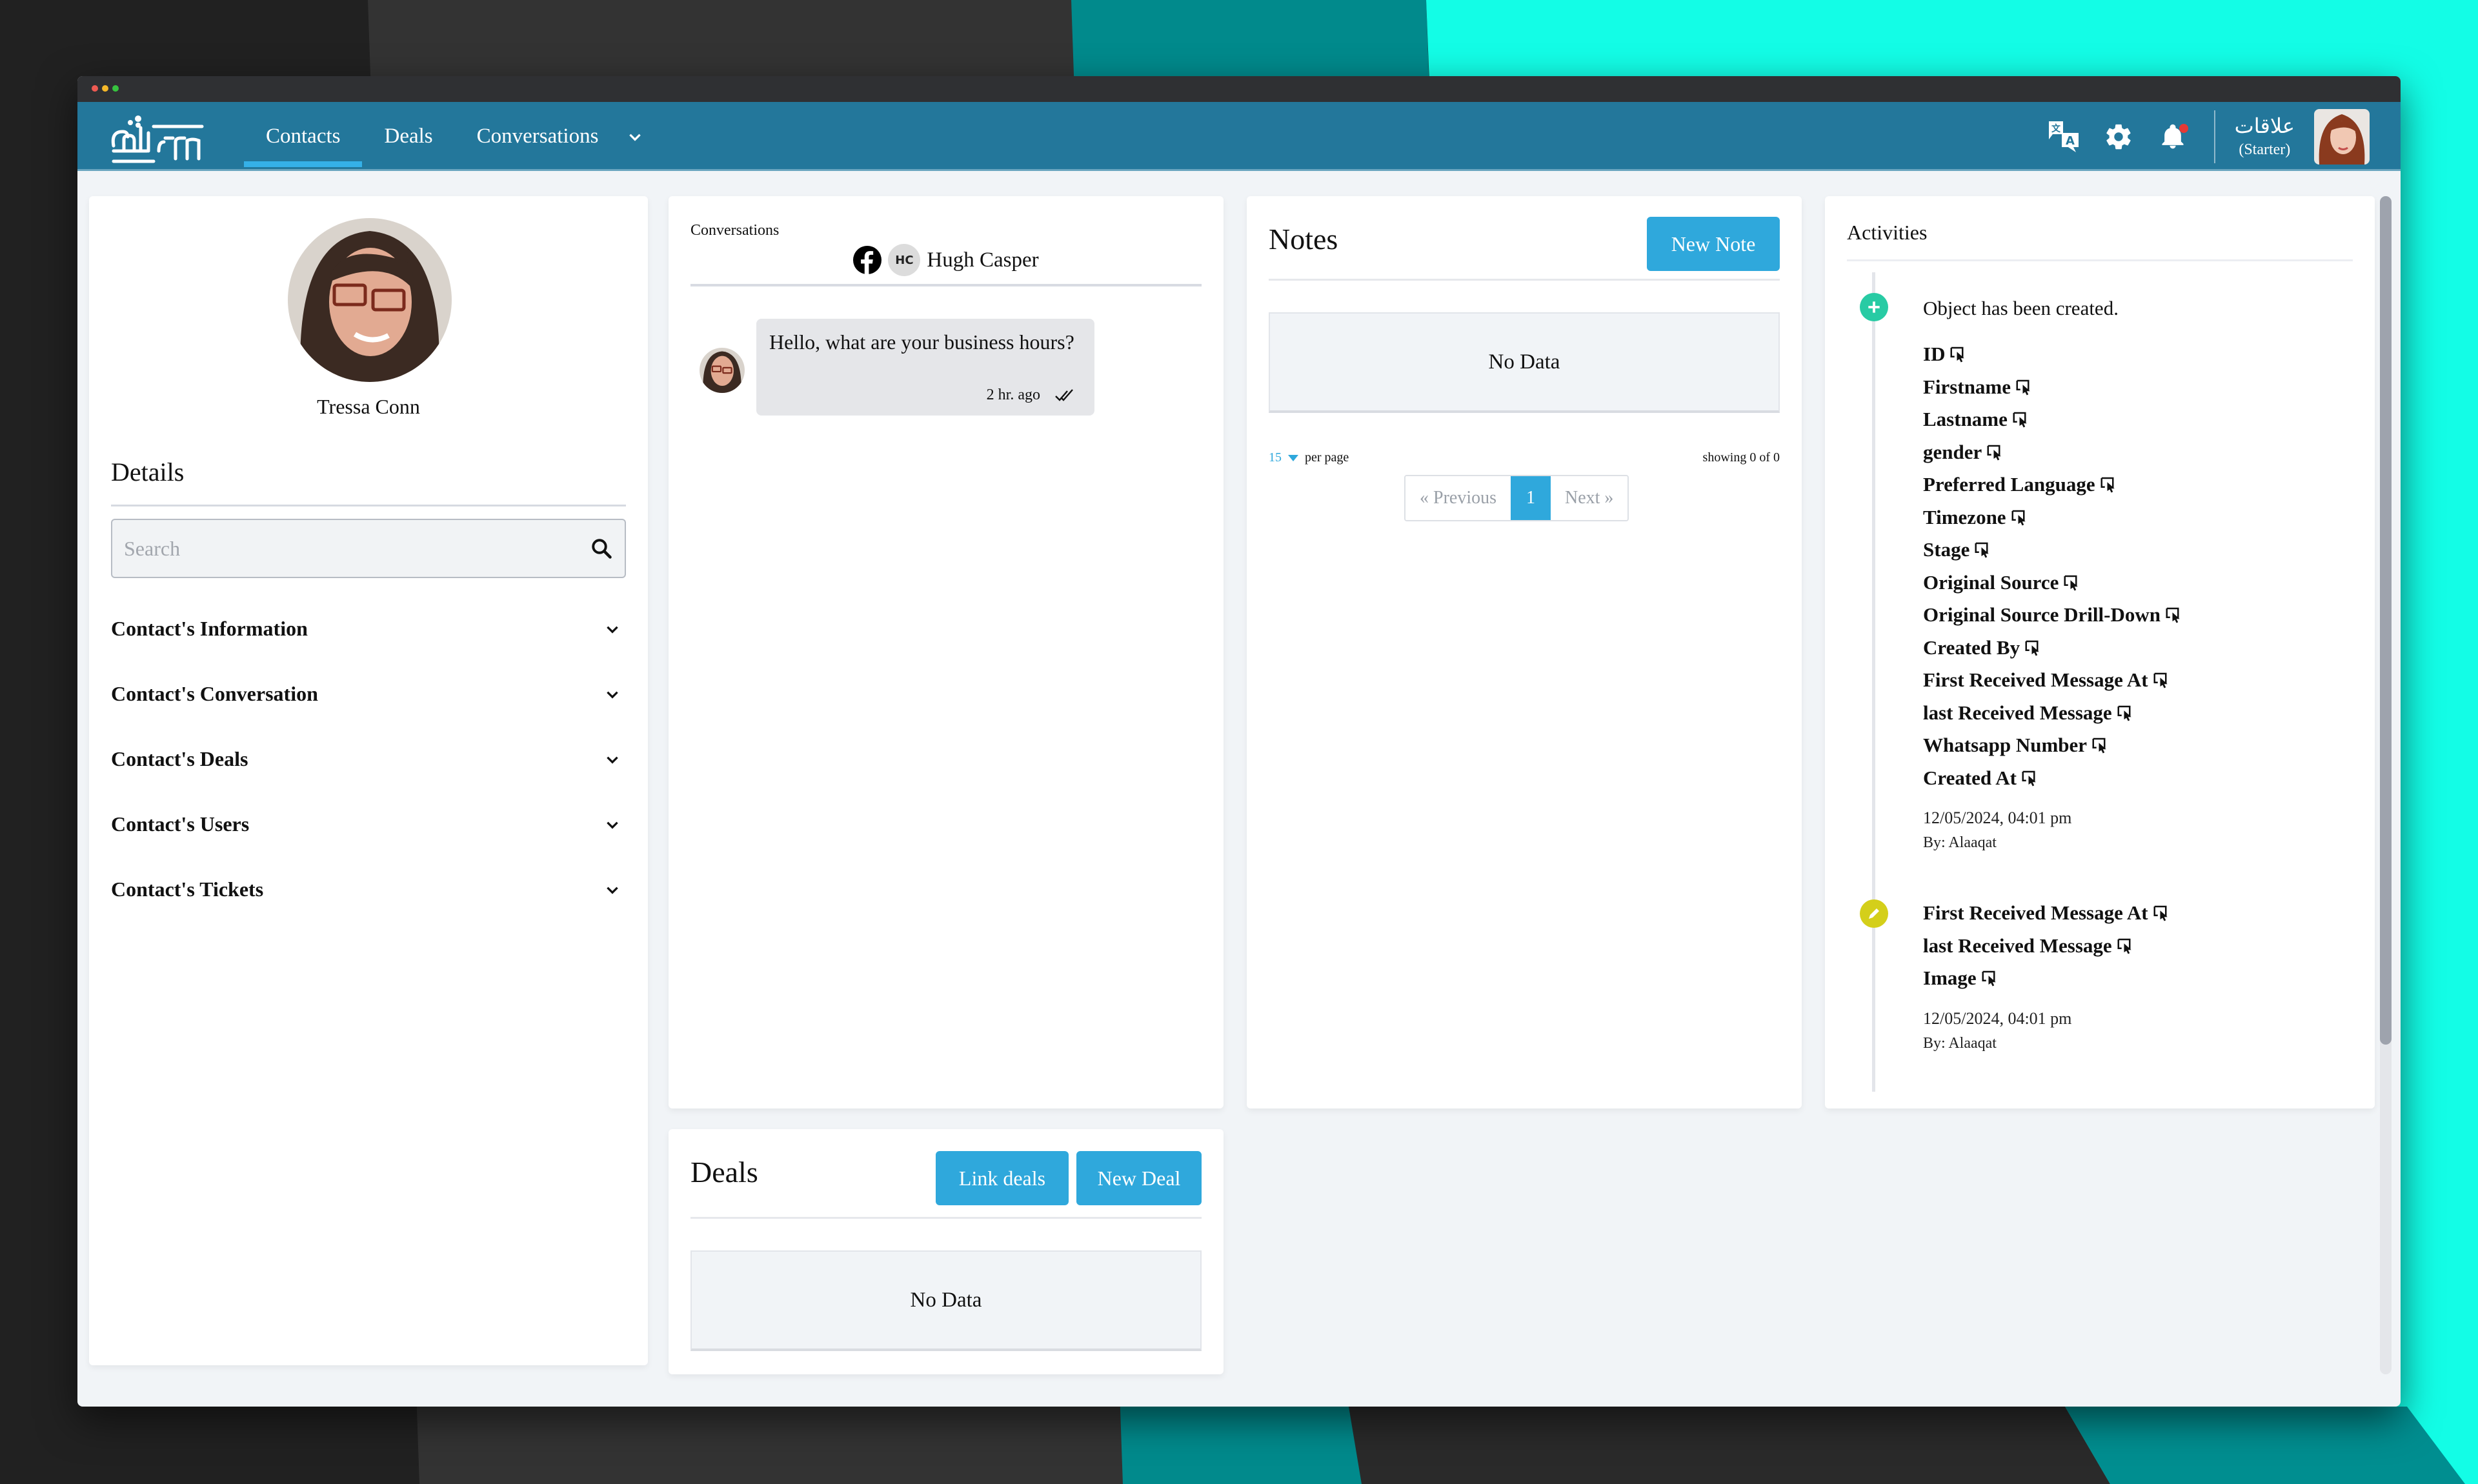  I want to click on facebook-icon, so click(867, 260).